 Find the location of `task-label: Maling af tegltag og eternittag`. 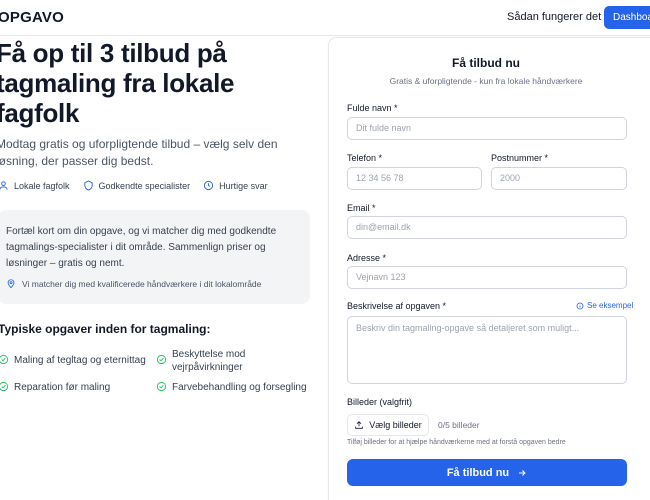

task-label: Maling af tegltag og eternittag is located at coordinates (80, 360).